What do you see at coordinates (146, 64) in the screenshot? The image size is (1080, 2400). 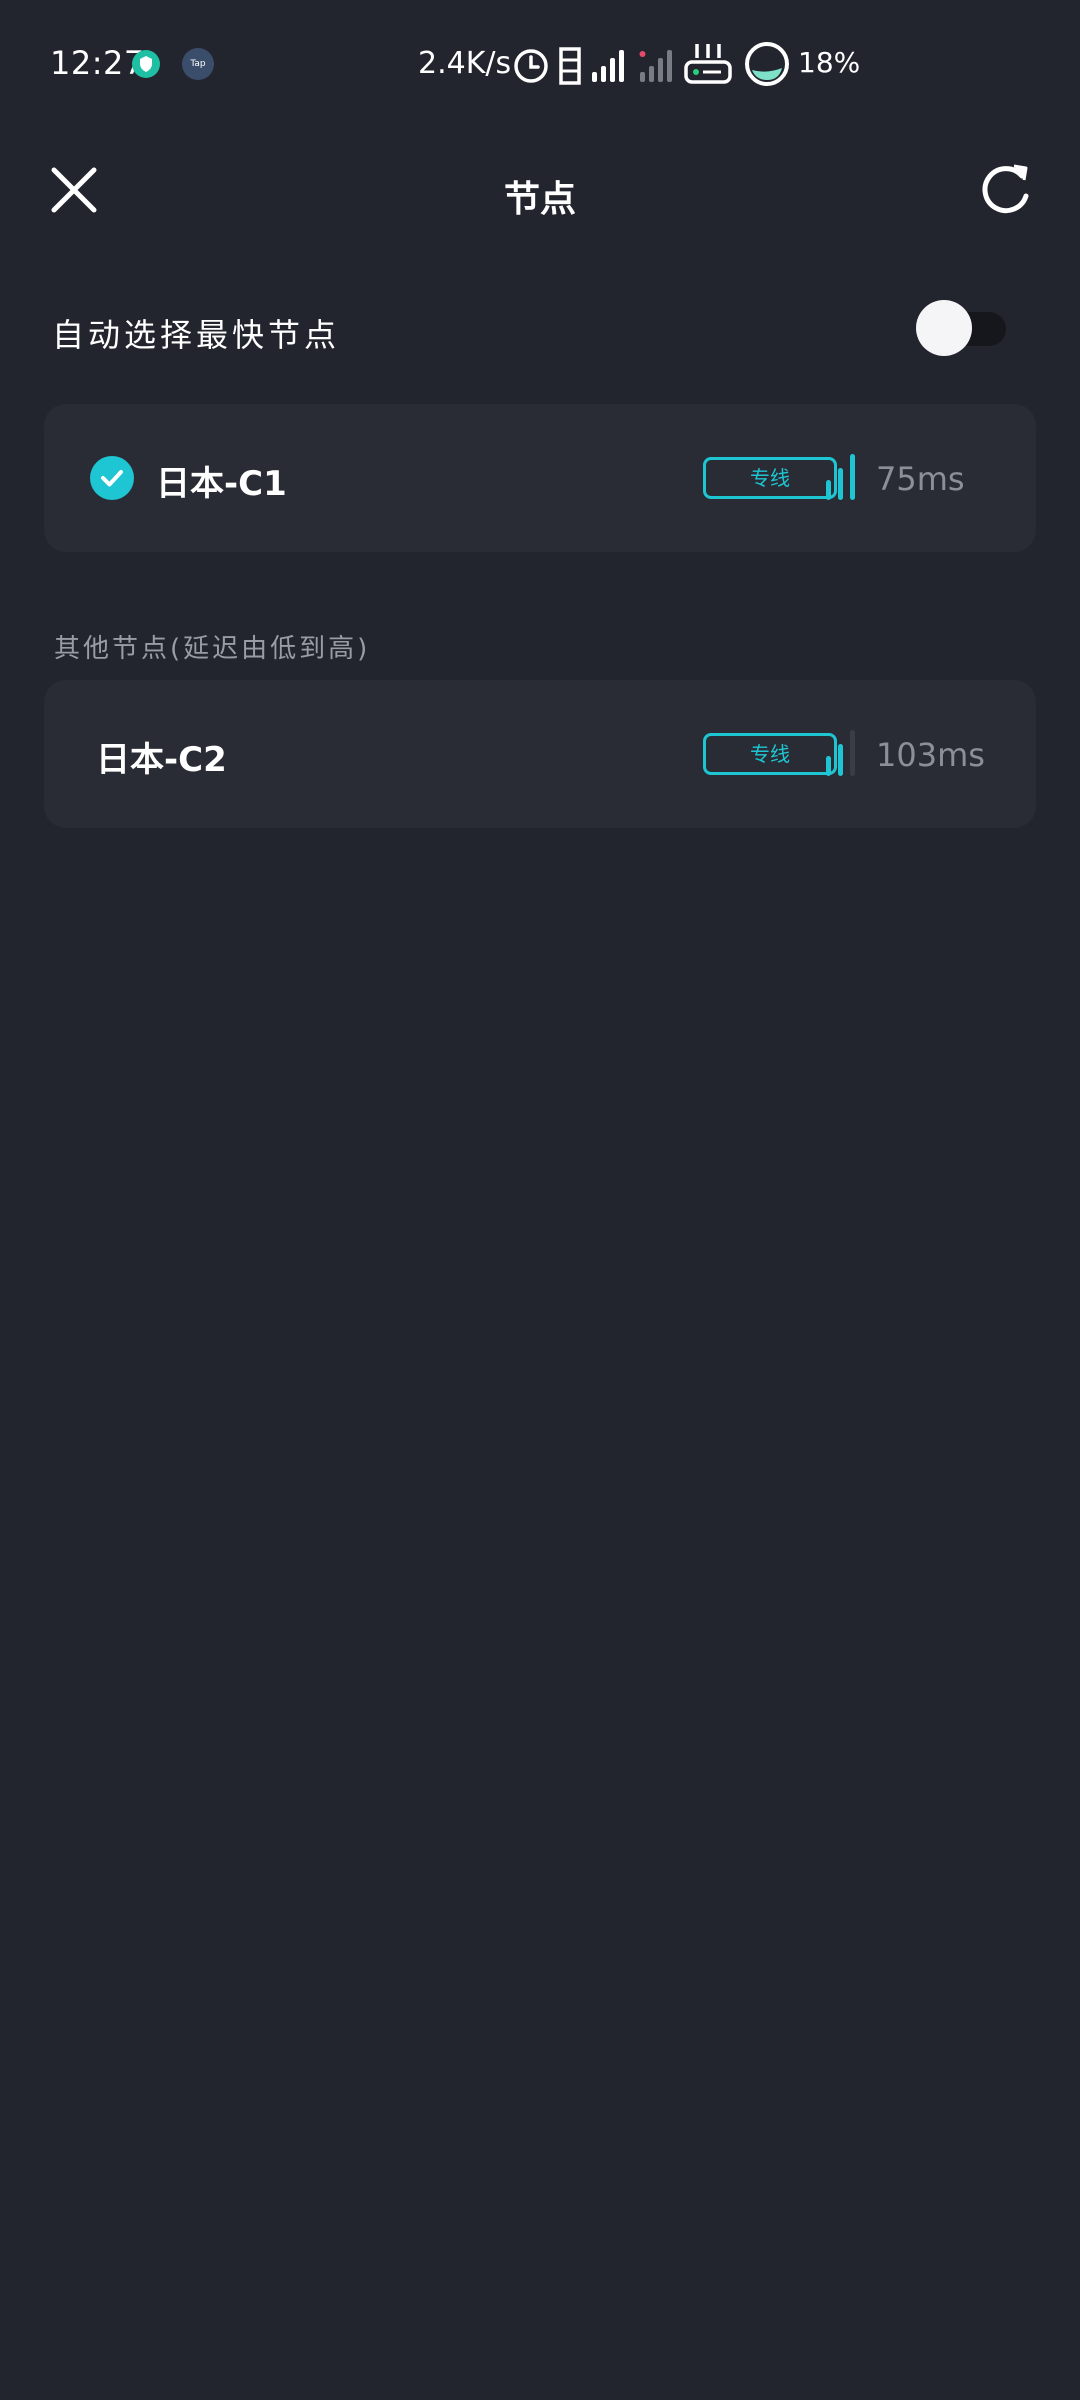 I see `shield-icon` at bounding box center [146, 64].